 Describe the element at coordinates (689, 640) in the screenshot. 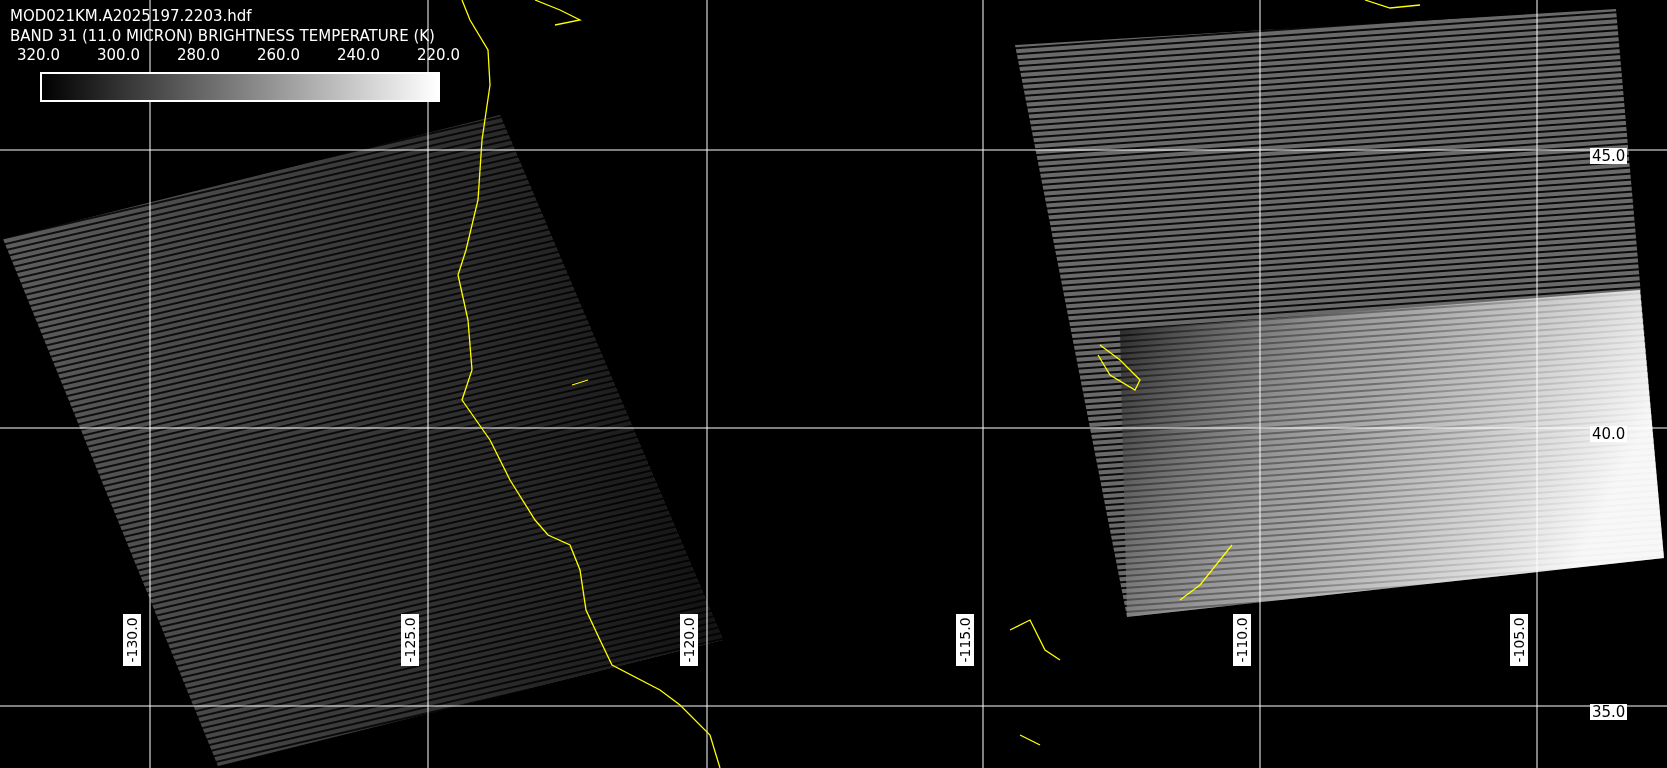

I see `longitude-label: -120.0` at that location.